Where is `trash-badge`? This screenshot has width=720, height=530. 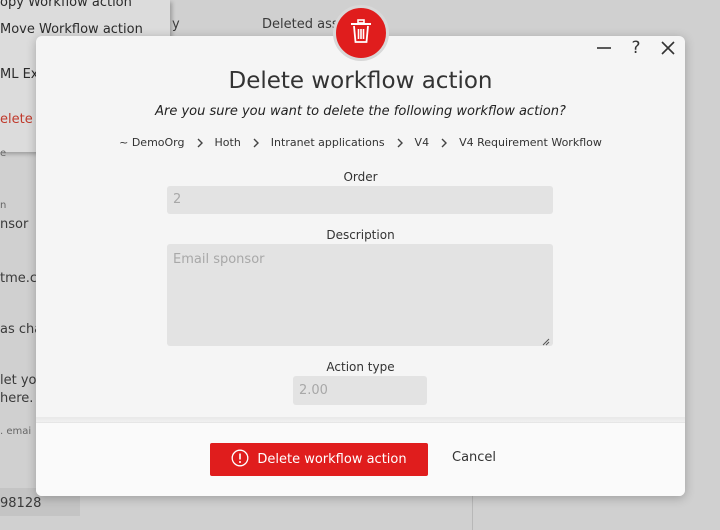 trash-badge is located at coordinates (361, 33).